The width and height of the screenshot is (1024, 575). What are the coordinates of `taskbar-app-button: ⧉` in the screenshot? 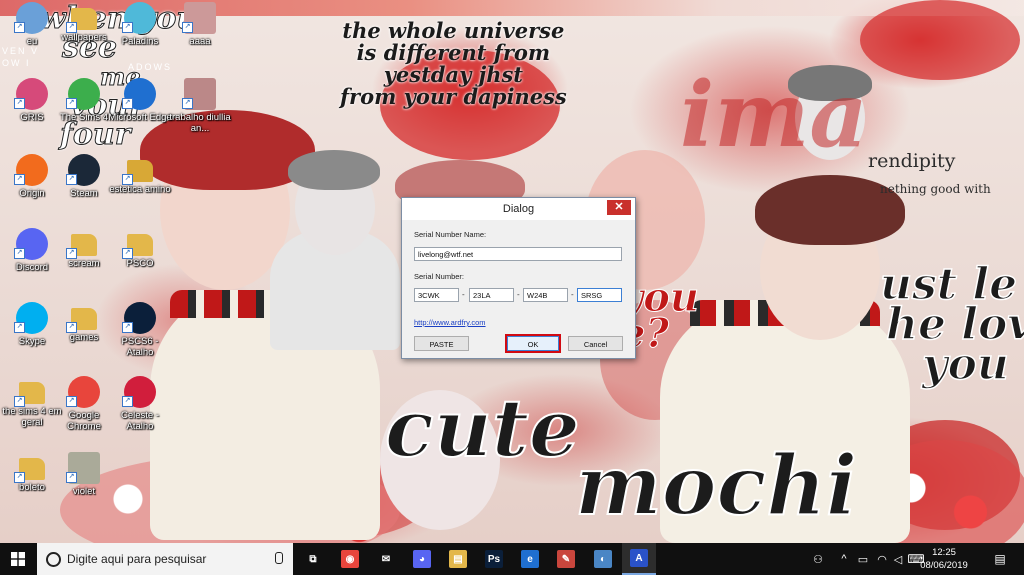 It's located at (313, 559).